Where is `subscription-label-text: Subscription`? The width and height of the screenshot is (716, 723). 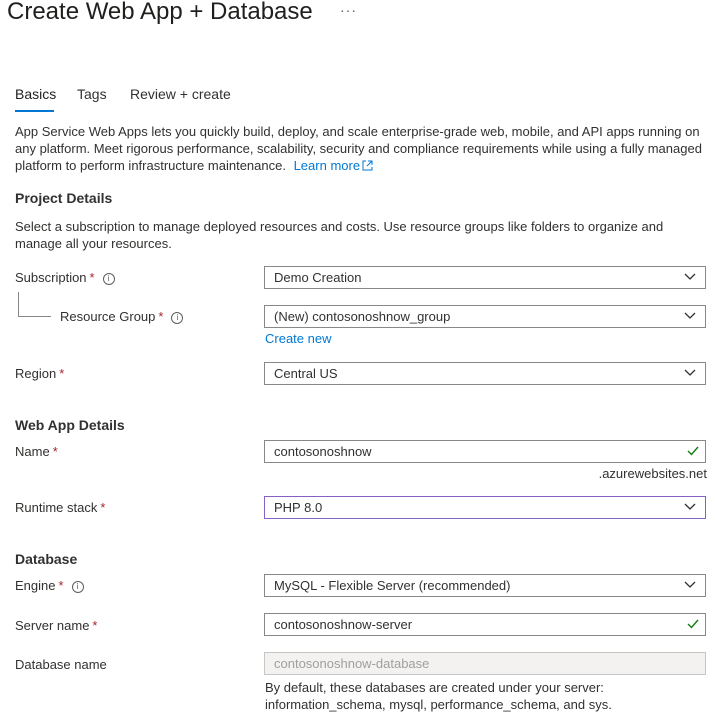
subscription-label-text: Subscription is located at coordinates (51, 277).